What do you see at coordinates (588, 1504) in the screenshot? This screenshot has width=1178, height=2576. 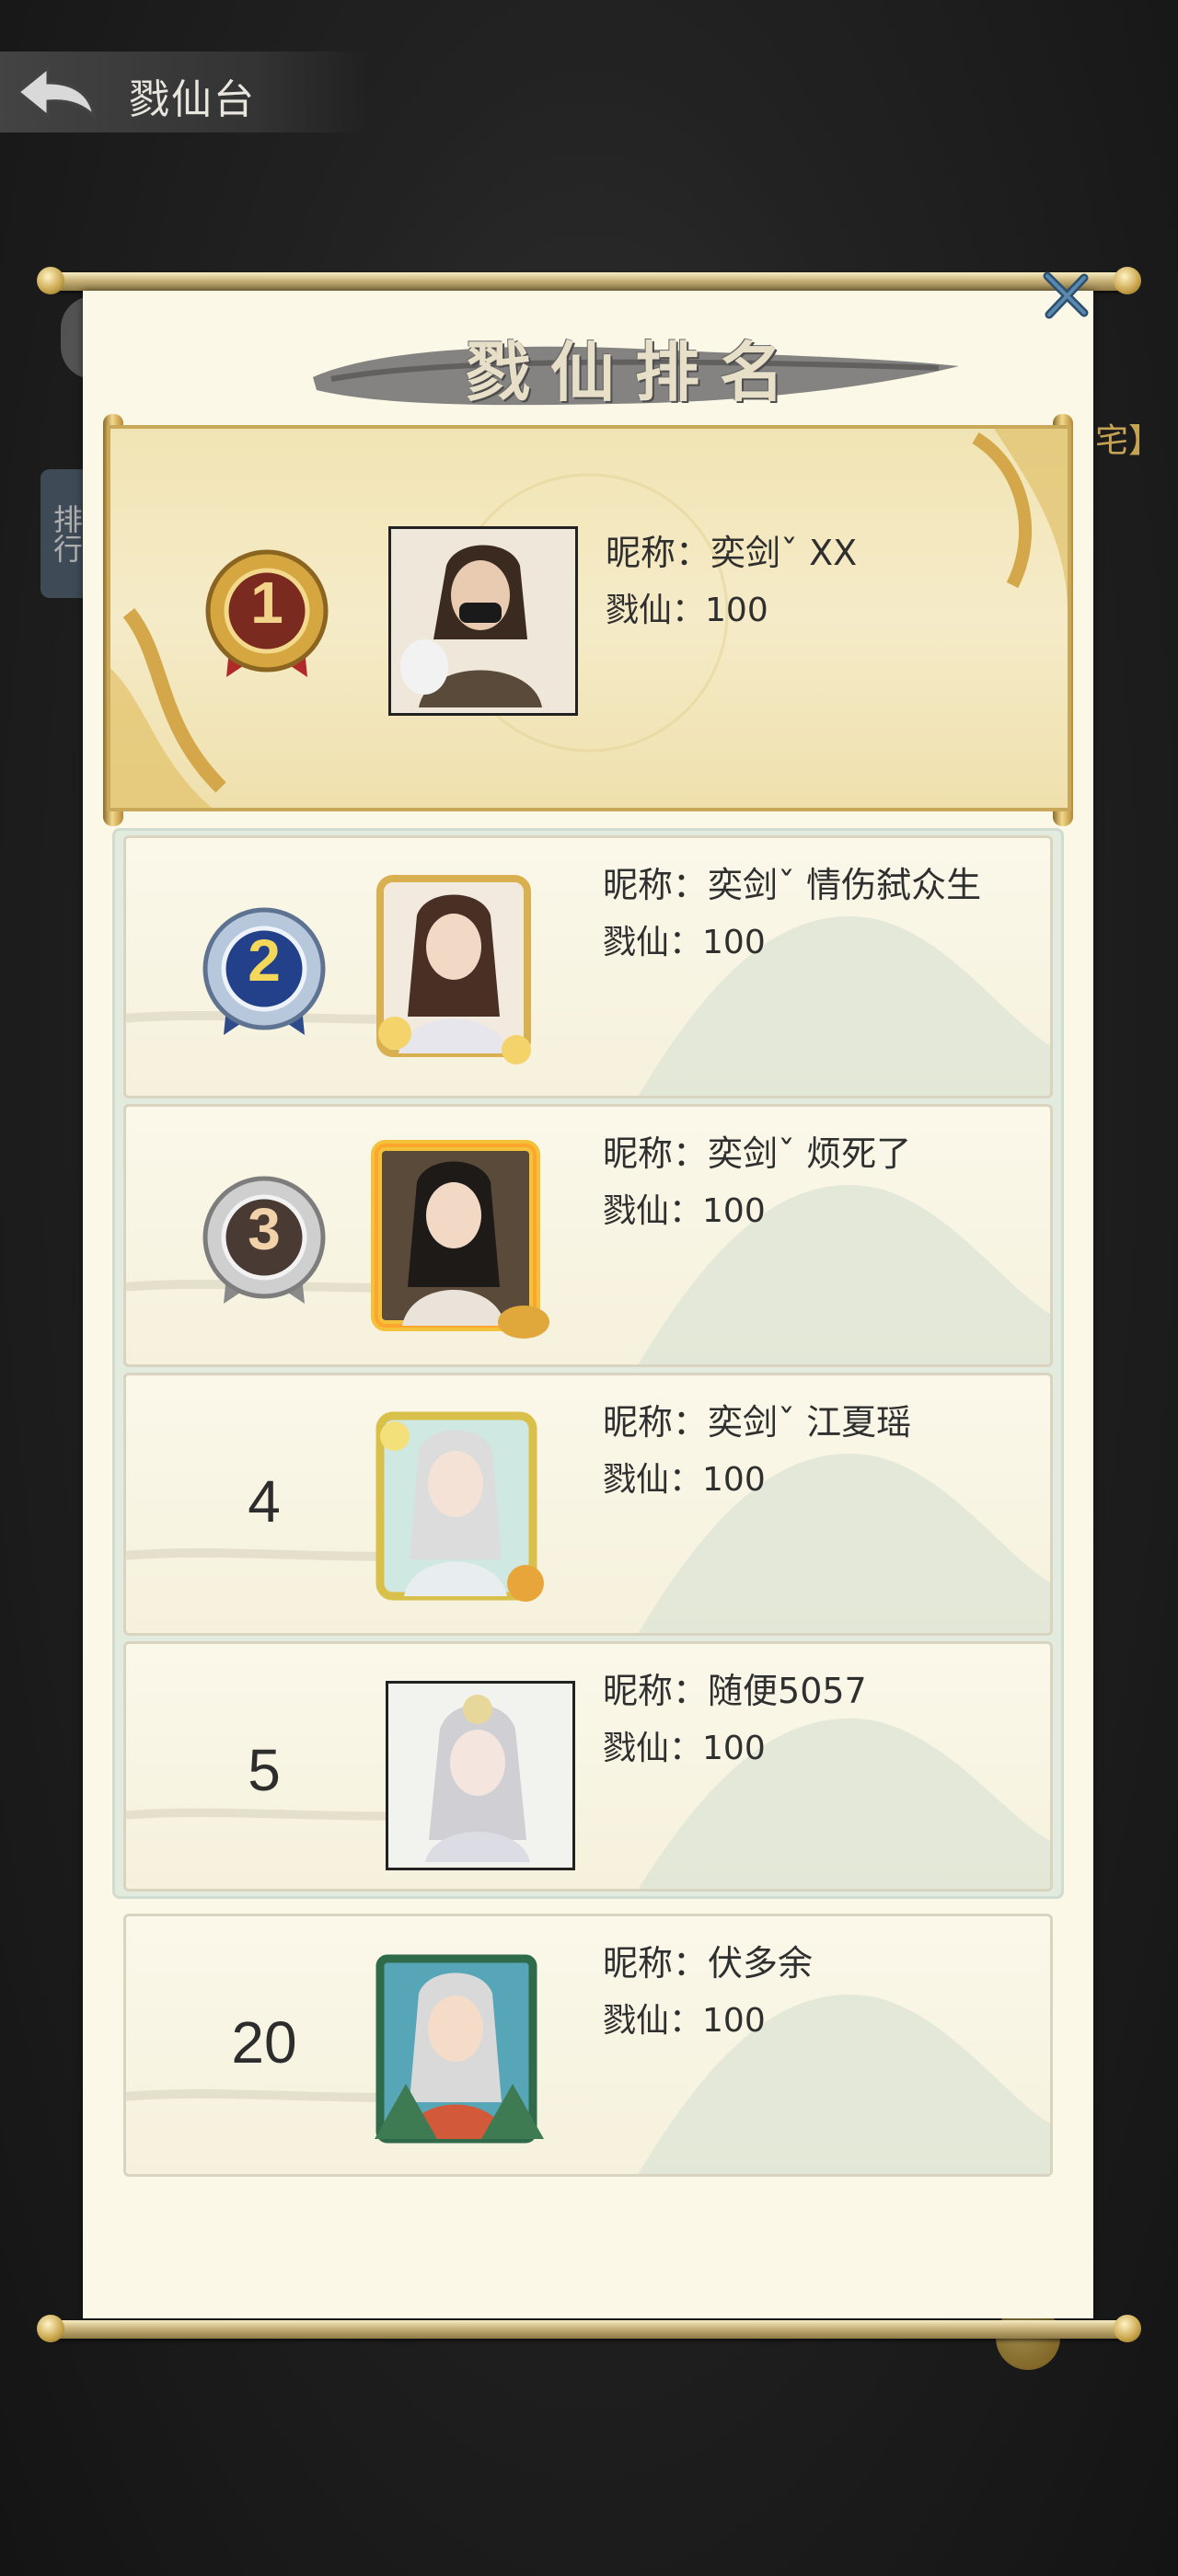 I see `rank-row-4: 4 昵称：奕剑ˇ 江夏瑶 戮仙：100` at bounding box center [588, 1504].